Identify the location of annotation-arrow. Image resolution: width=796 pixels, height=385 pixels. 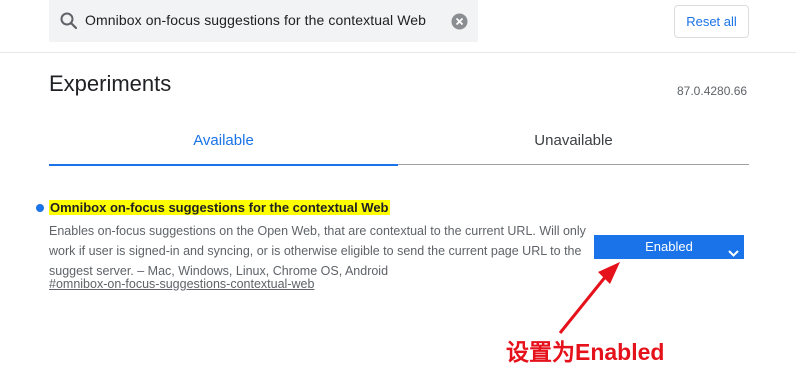
(589, 298).